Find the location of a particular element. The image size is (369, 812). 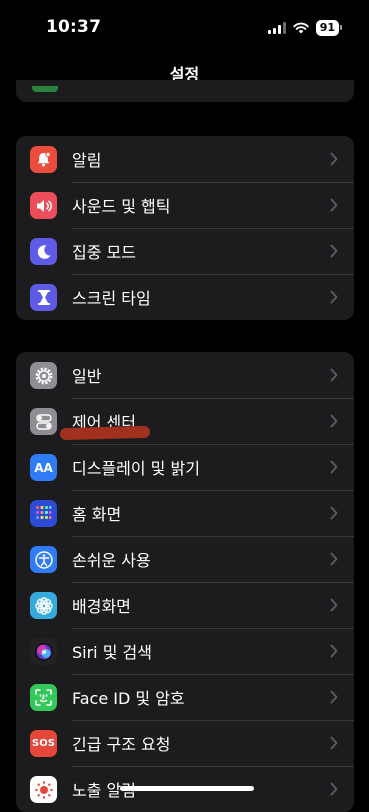

settings-row-label: Siri 및 검색 is located at coordinates (112, 652).